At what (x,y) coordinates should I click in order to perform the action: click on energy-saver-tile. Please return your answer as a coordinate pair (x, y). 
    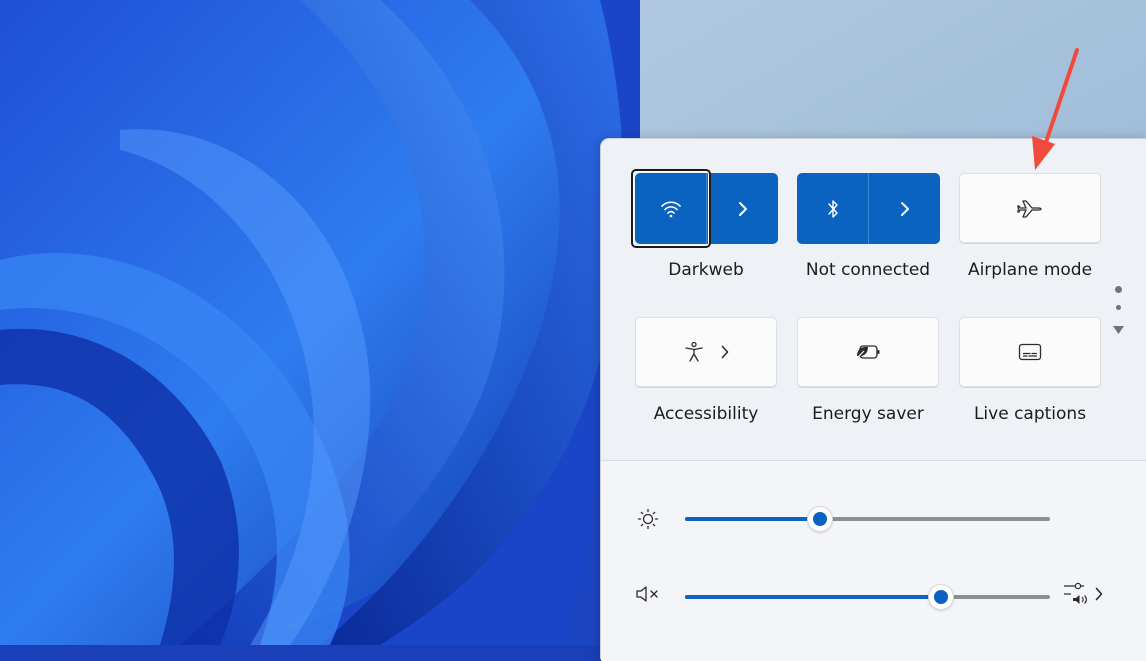
    Looking at the image, I should click on (868, 352).